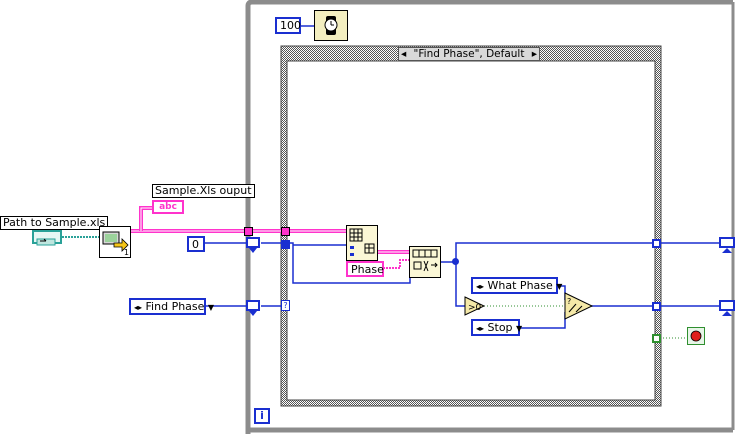 This screenshot has width=735, height=434. What do you see at coordinates (569, 301) in the screenshot?
I see `select-icon: ?` at bounding box center [569, 301].